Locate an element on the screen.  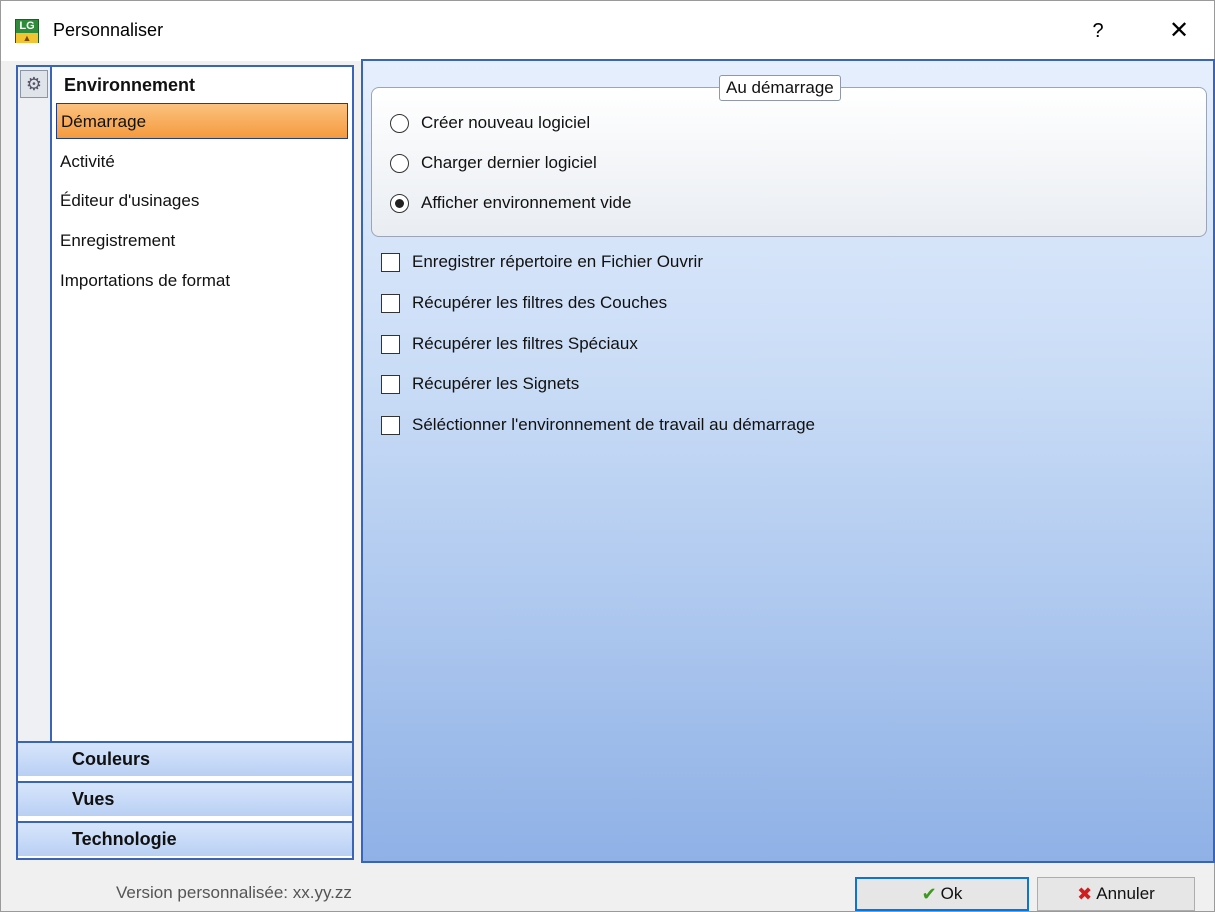
checkbox-special-filters: Récupérer les filtres Spéciaux is located at coordinates (509, 344).